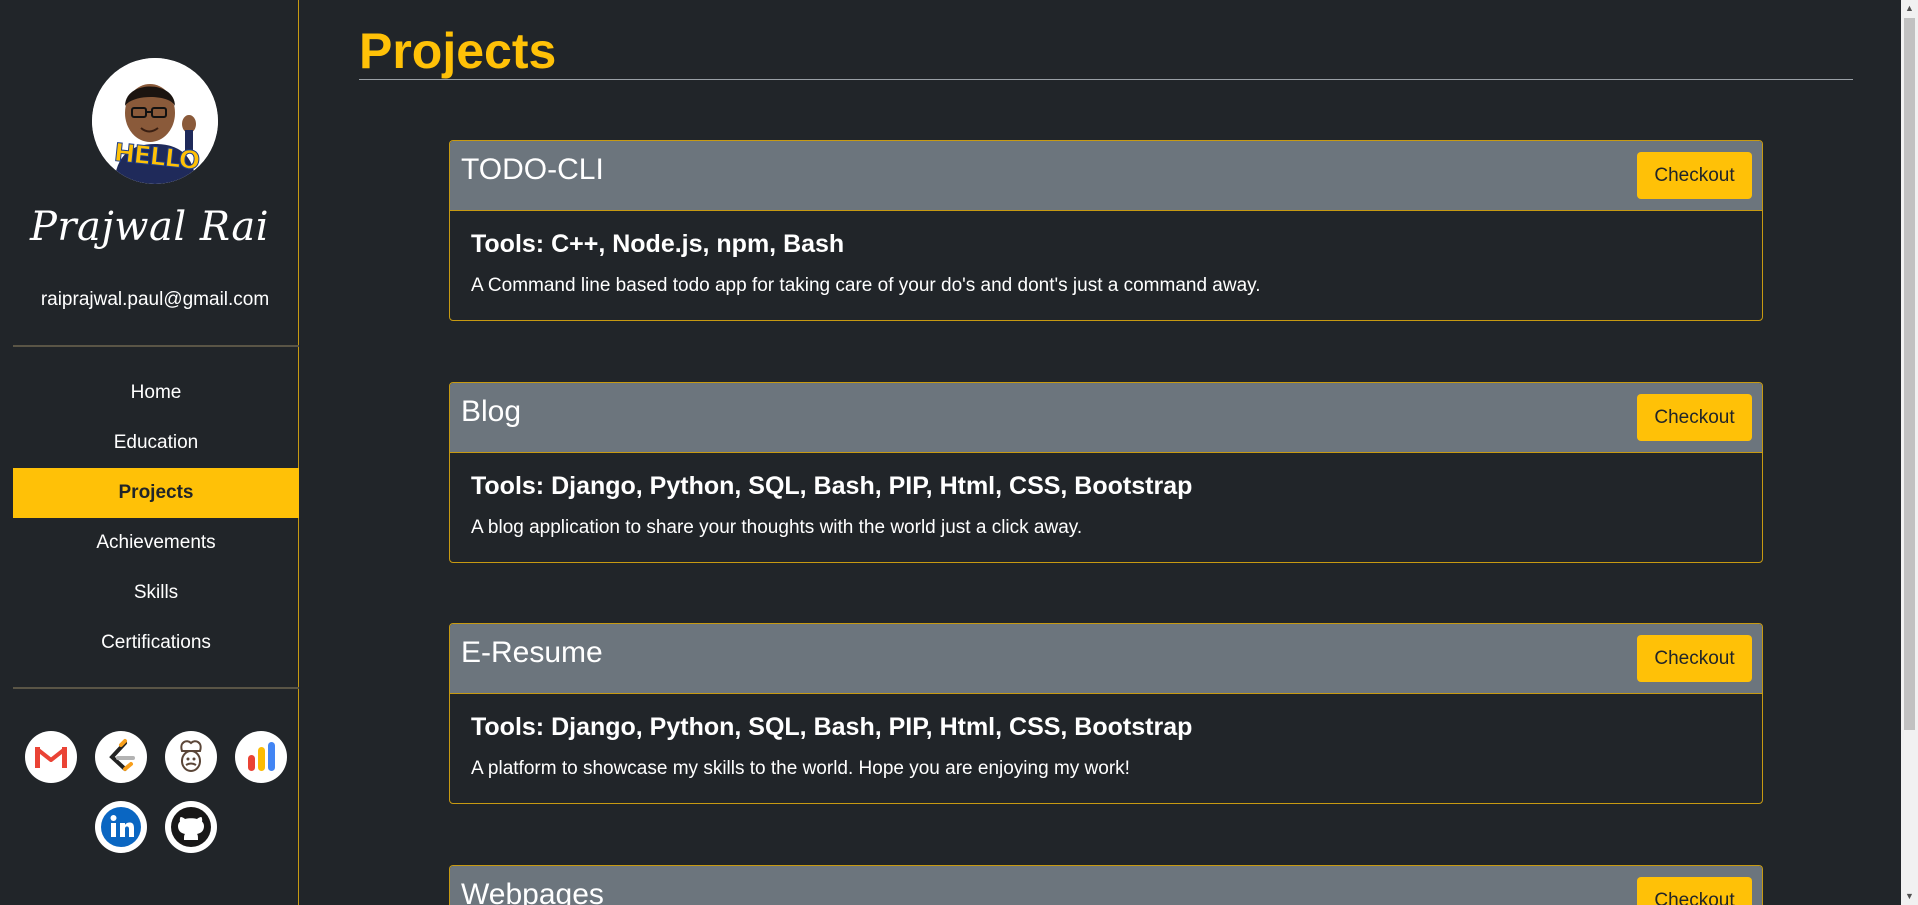 This screenshot has width=1918, height=905. What do you see at coordinates (156, 443) in the screenshot?
I see `nav-education: Education` at bounding box center [156, 443].